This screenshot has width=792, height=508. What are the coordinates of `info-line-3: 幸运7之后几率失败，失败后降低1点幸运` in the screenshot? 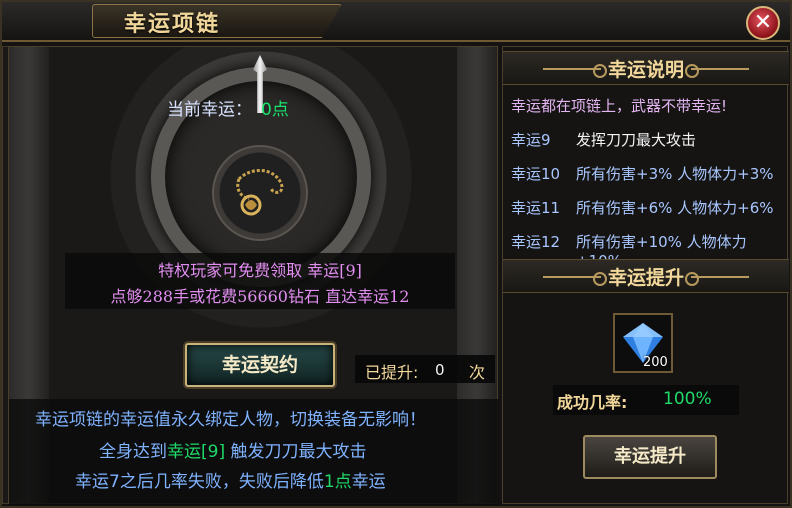 It's located at (230, 479).